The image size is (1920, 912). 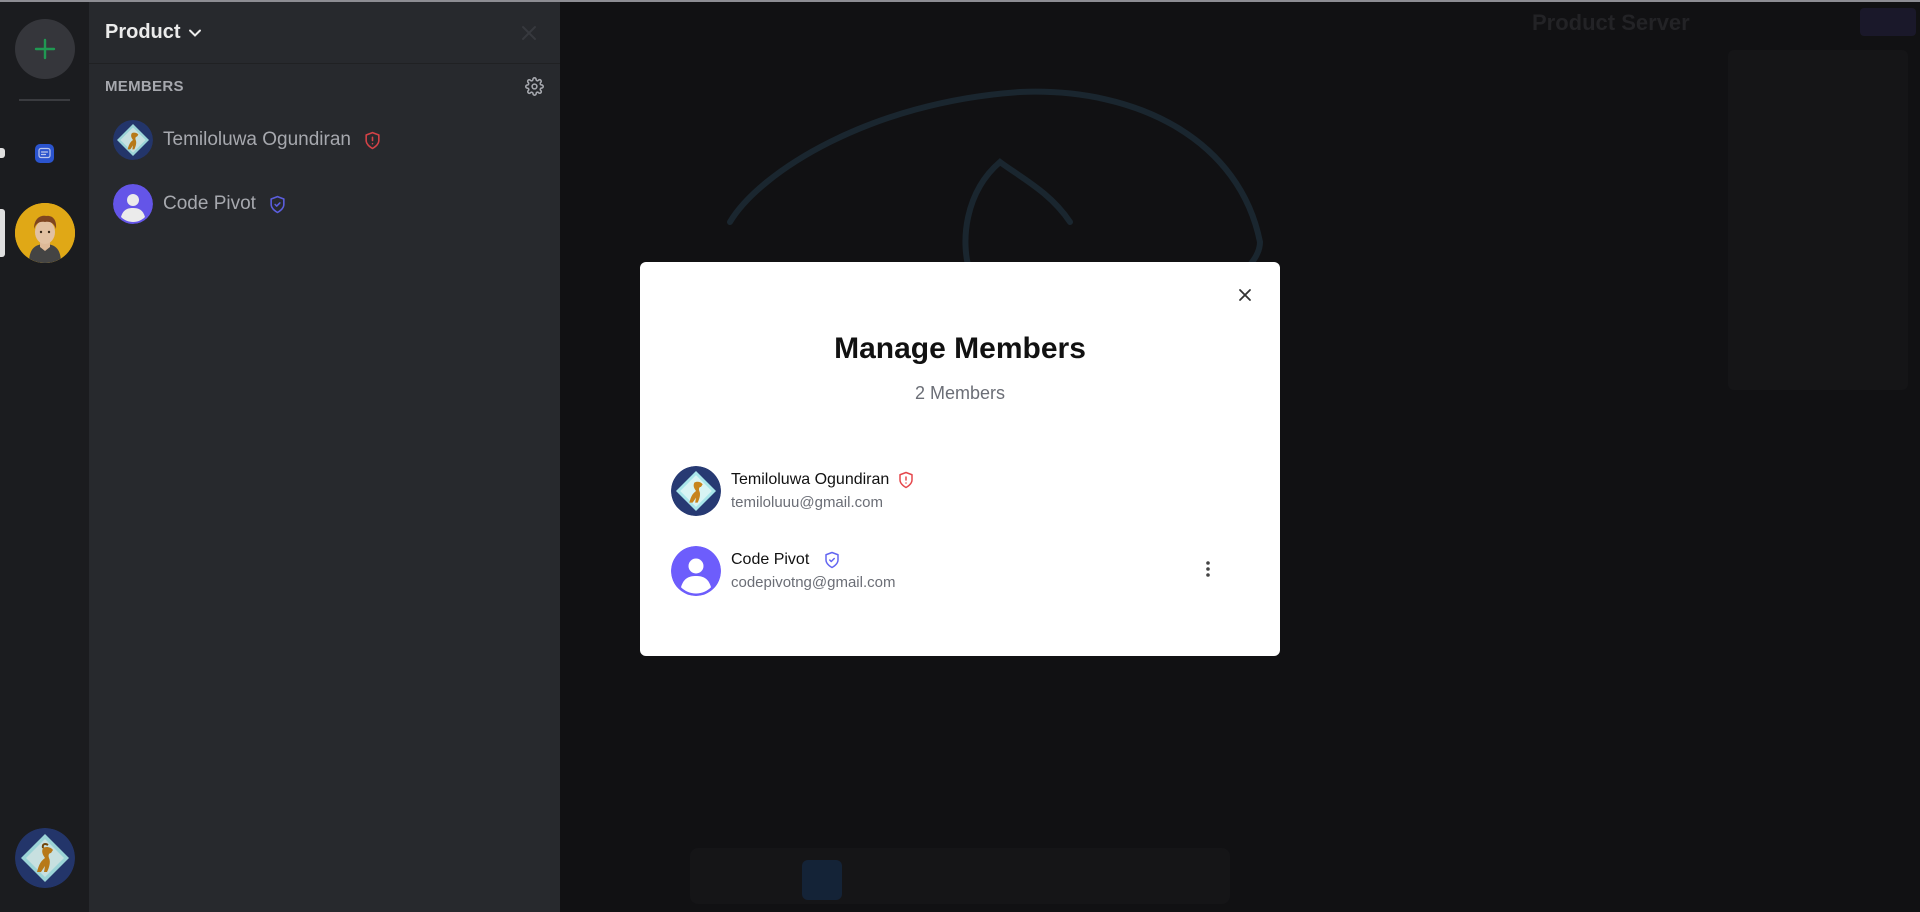 I want to click on member-actions-button, so click(x=1208, y=569).